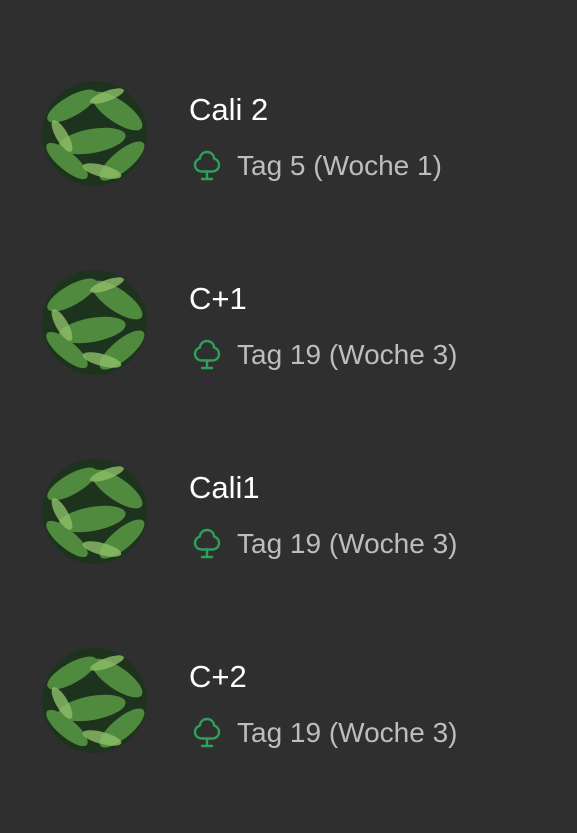  Describe the element at coordinates (218, 676) in the screenshot. I see `item-title: C+2` at that location.